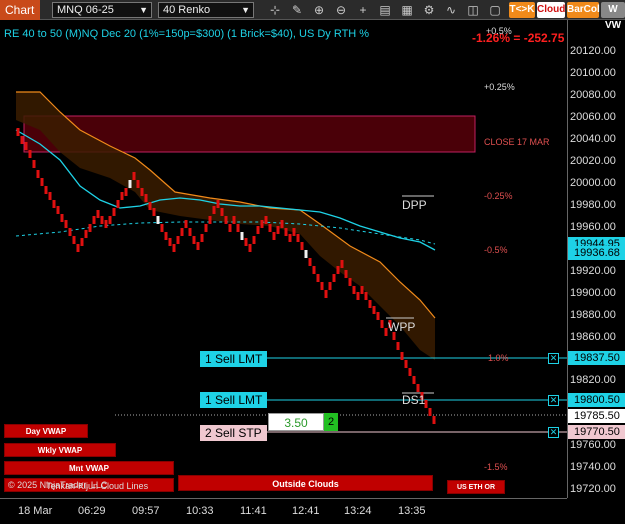 This screenshot has width=625, height=524. Describe the element at coordinates (331, 422) in the screenshot. I see `position-quantity: 2` at that location.